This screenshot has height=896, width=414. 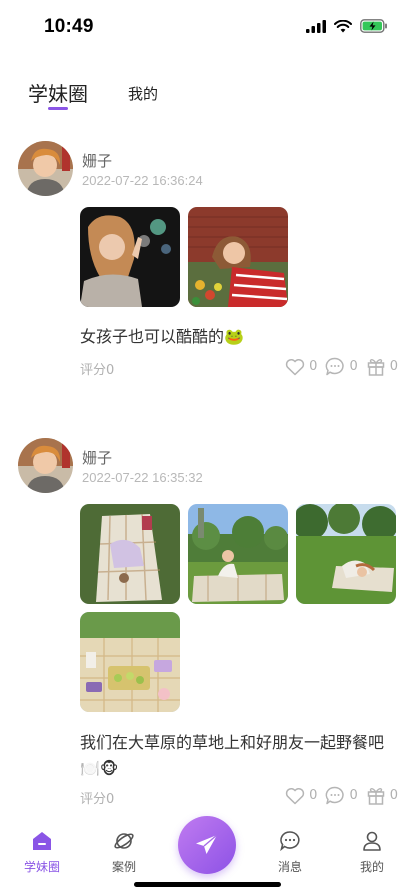 What do you see at coordinates (162, 336) in the screenshot?
I see `post-caption: 女孩子也可以酷酷的🐸` at bounding box center [162, 336].